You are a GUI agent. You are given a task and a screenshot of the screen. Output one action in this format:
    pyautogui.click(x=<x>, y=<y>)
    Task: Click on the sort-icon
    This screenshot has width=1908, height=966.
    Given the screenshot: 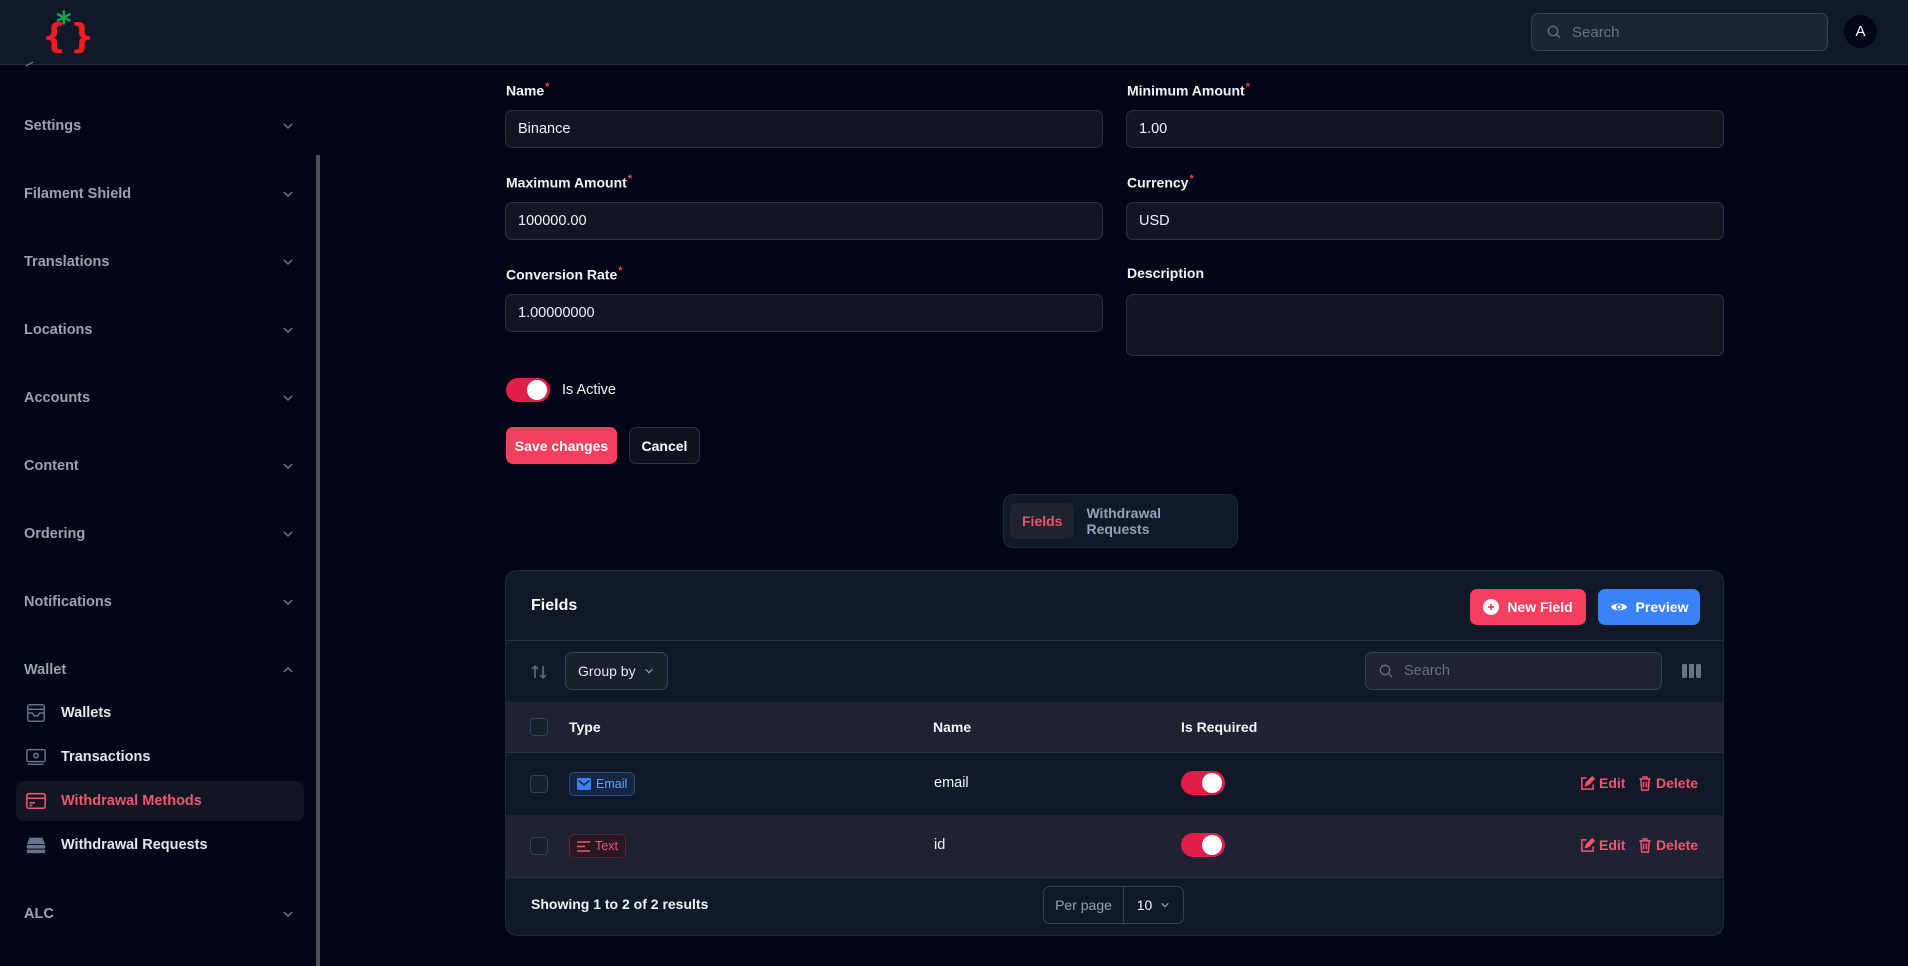 What is the action you would take?
    pyautogui.click(x=539, y=672)
    